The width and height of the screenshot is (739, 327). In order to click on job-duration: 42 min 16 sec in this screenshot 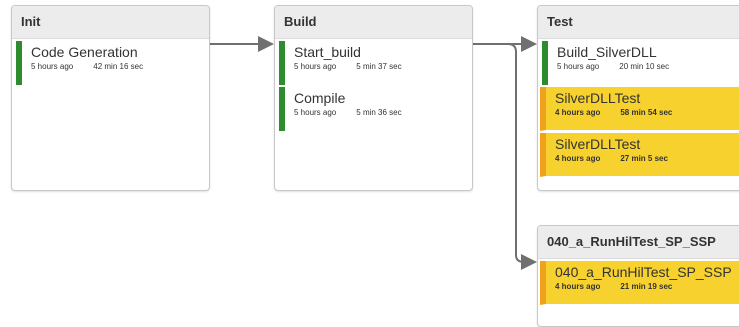, I will do `click(118, 66)`.